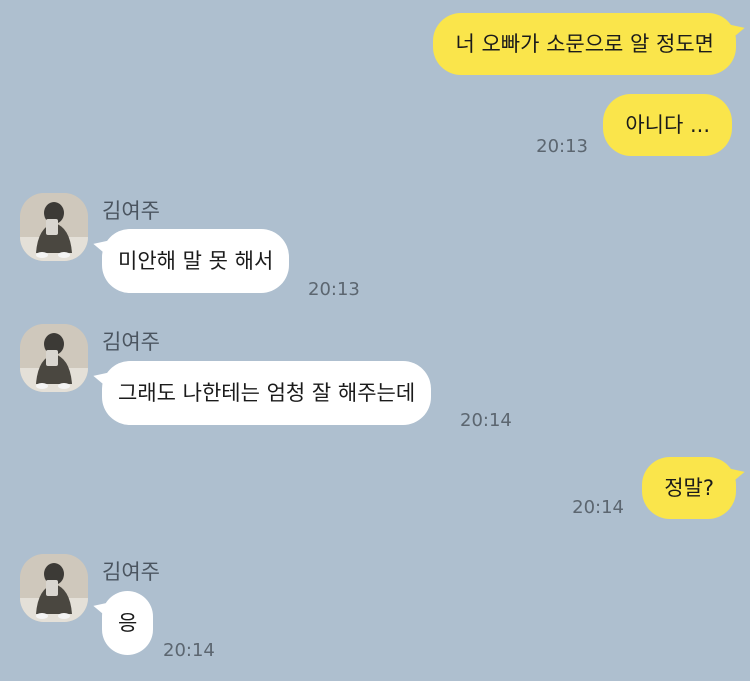 This screenshot has height=681, width=750. Describe the element at coordinates (267, 393) in the screenshot. I see `incoming-message: 그래도 나한테는 엄청 잘 해주는데` at that location.